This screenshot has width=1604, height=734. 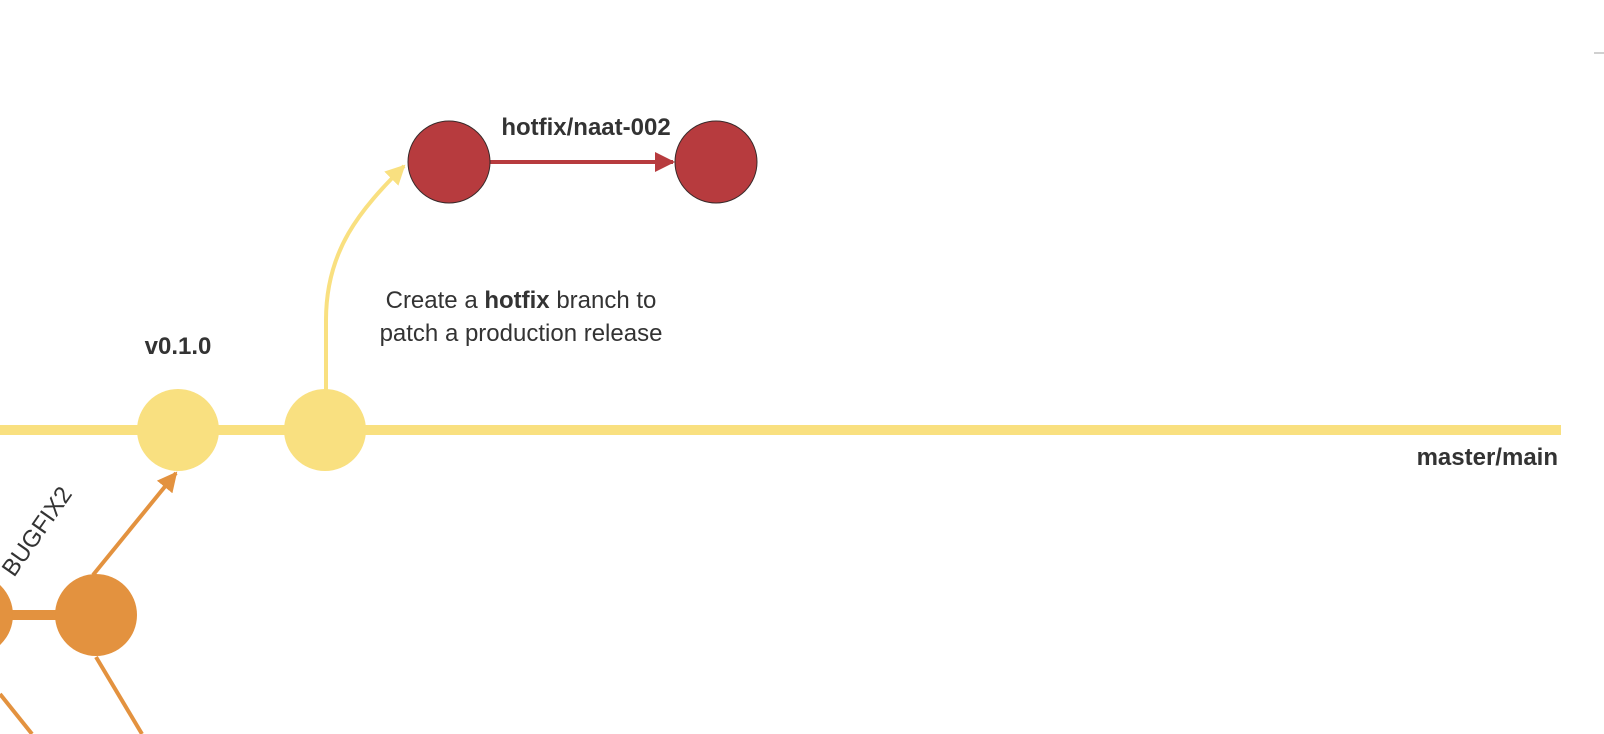 What do you see at coordinates (1599, 367) in the screenshot?
I see `vertical-scrollbar` at bounding box center [1599, 367].